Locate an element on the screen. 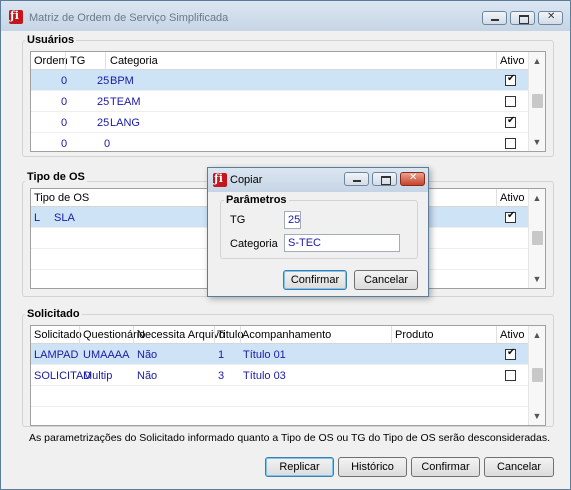  cell-acompanhamento: Título 01 is located at coordinates (264, 355).